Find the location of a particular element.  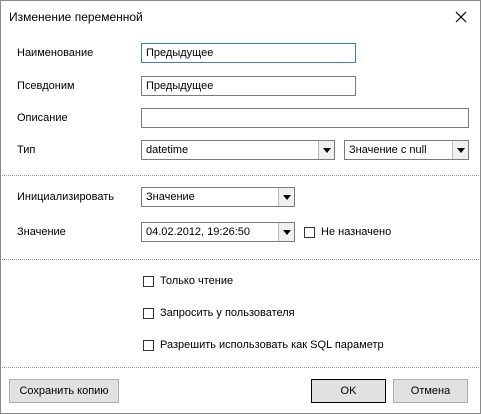

close-icon is located at coordinates (461, 17).